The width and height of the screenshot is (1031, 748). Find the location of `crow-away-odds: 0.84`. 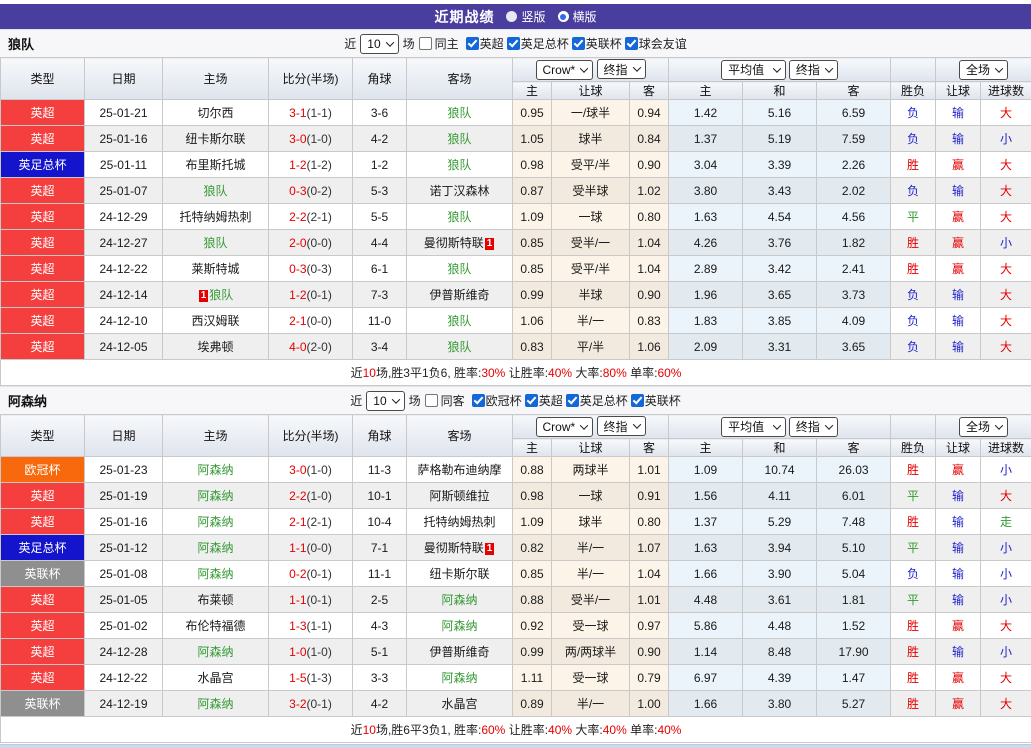

crow-away-odds: 0.84 is located at coordinates (649, 139).